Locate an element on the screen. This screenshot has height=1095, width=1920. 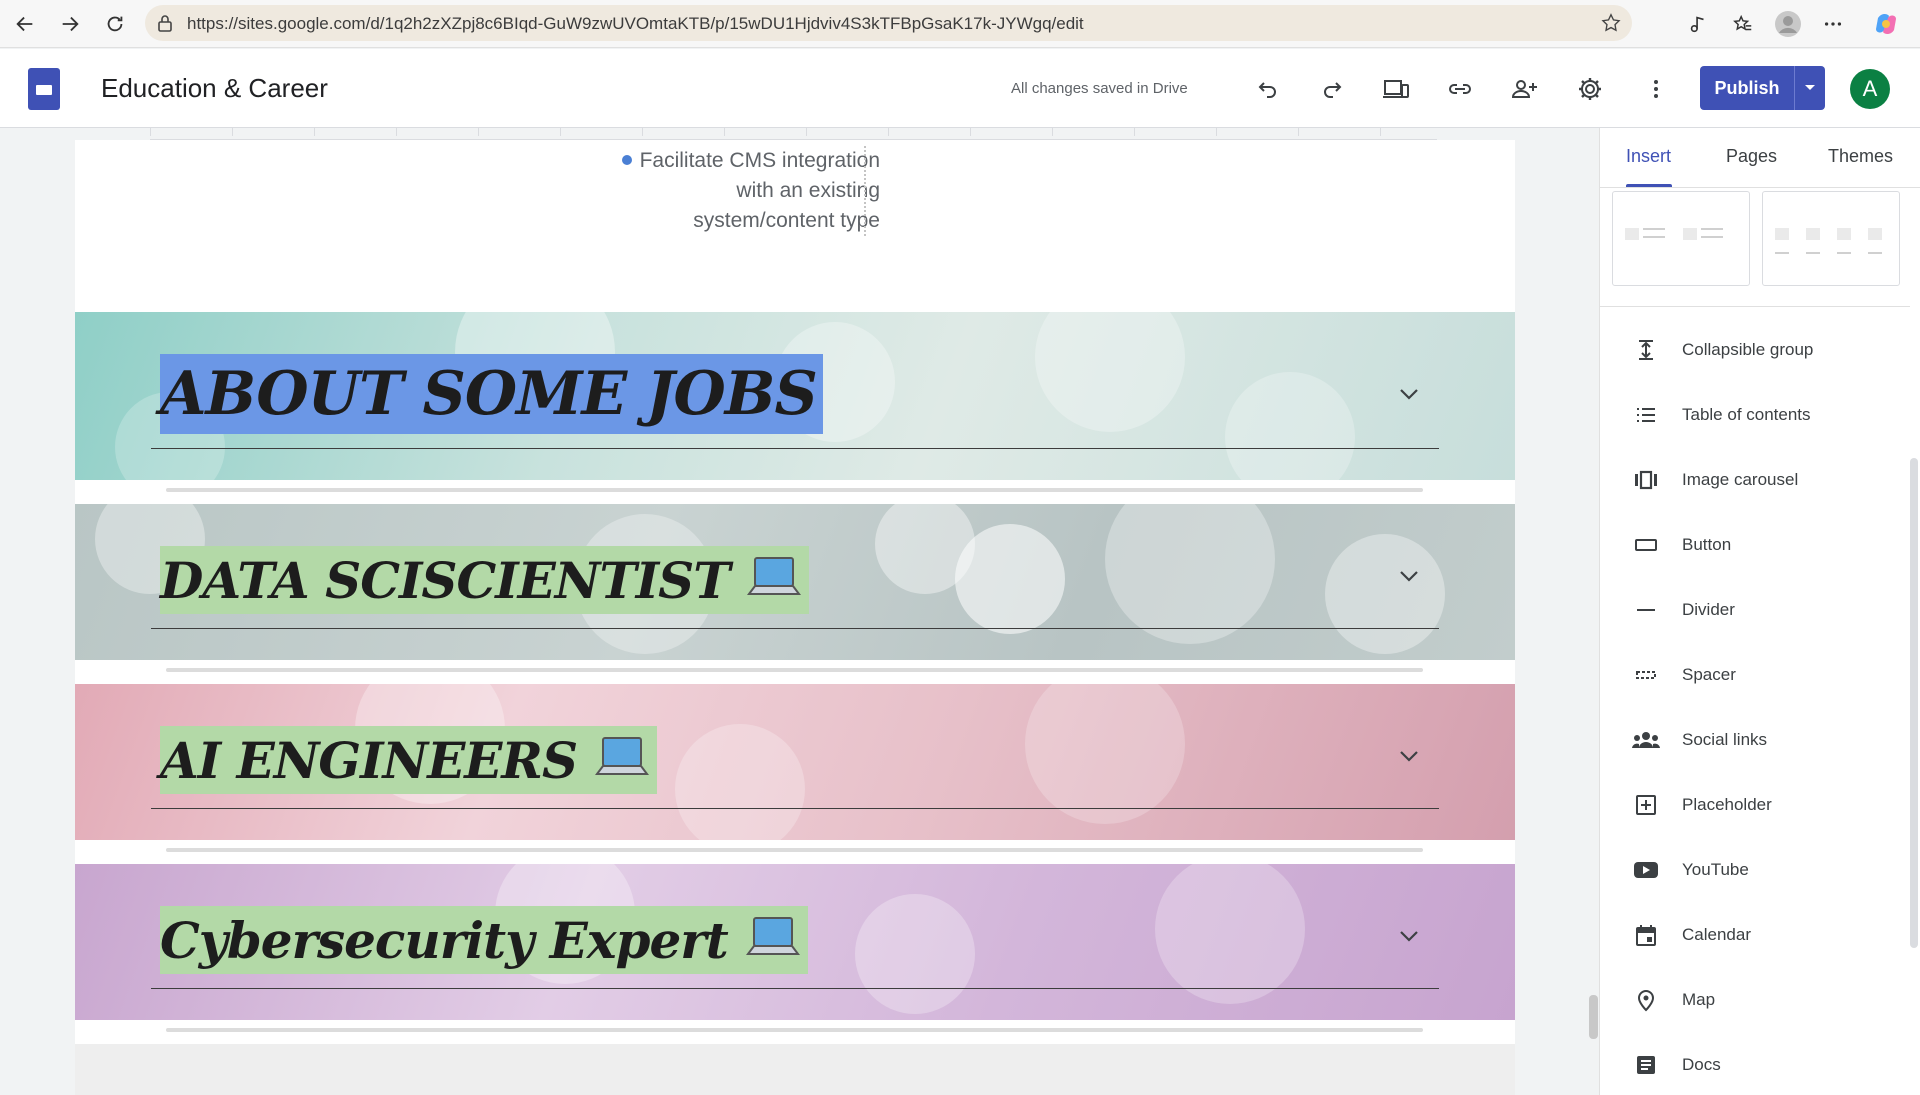
section-heading: DATA SCISCIENTIST is located at coordinates (445, 580).